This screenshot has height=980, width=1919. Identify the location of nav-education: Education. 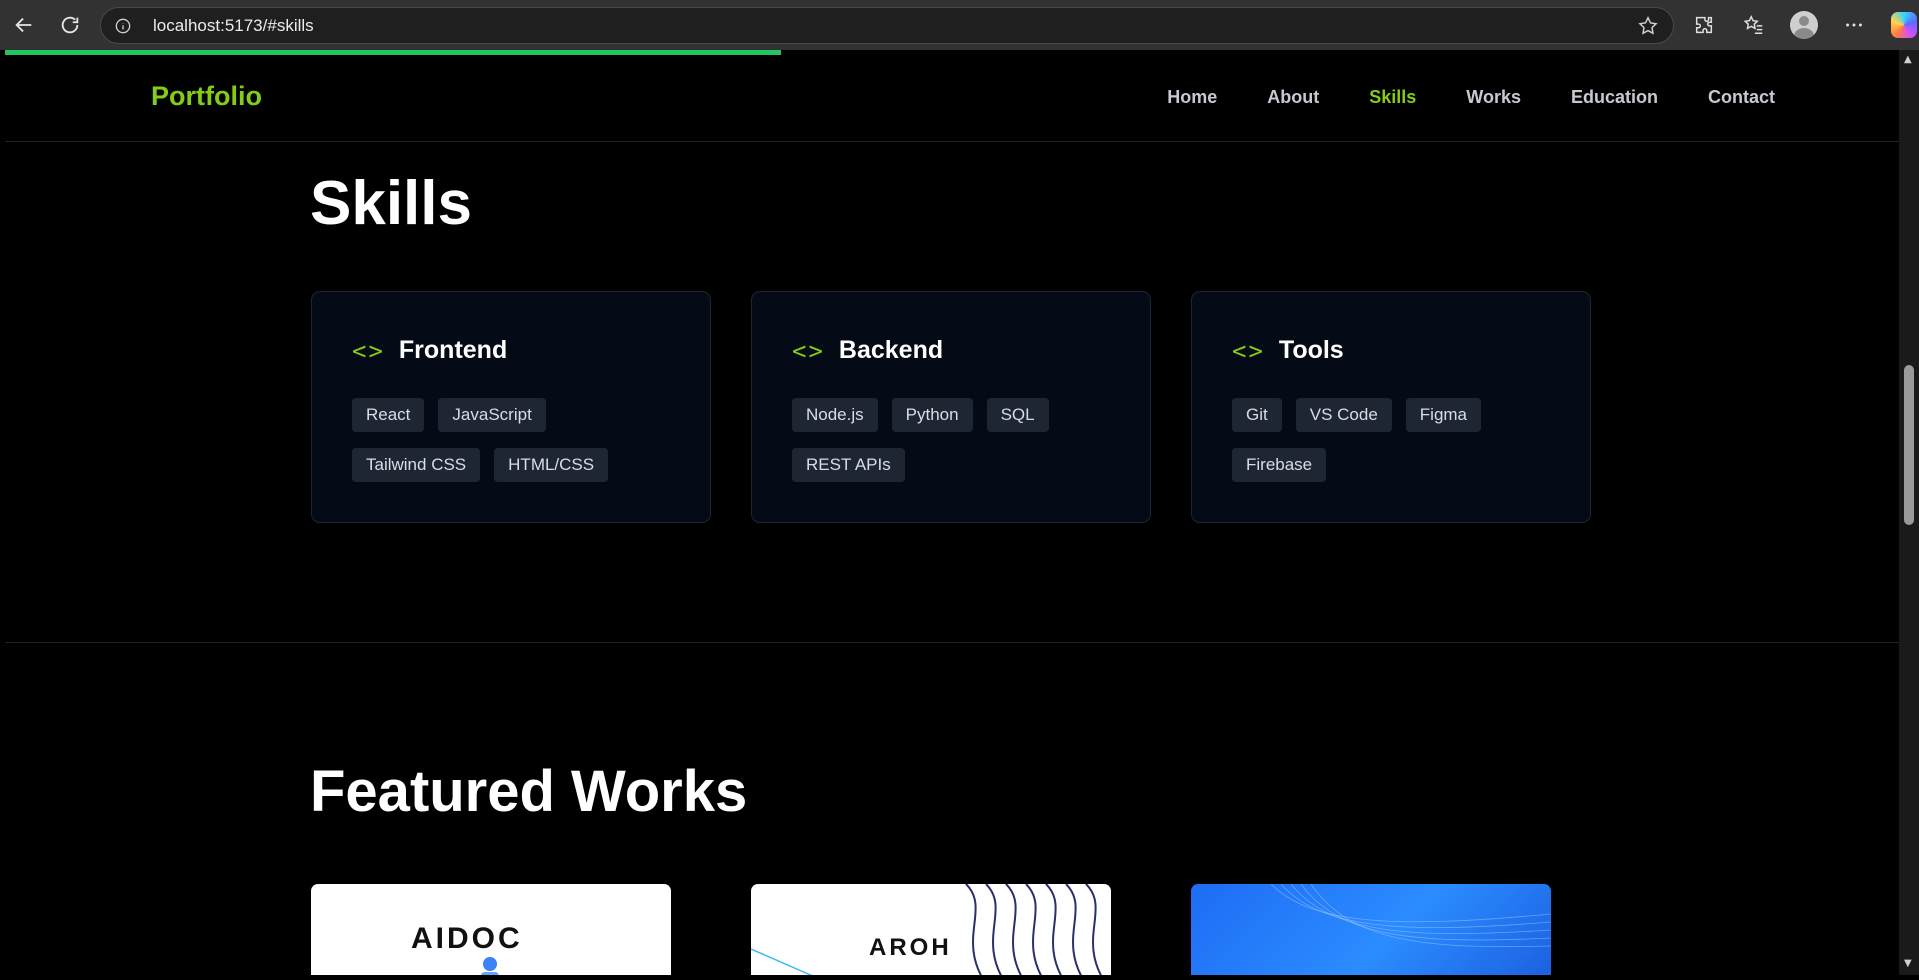
(1614, 97).